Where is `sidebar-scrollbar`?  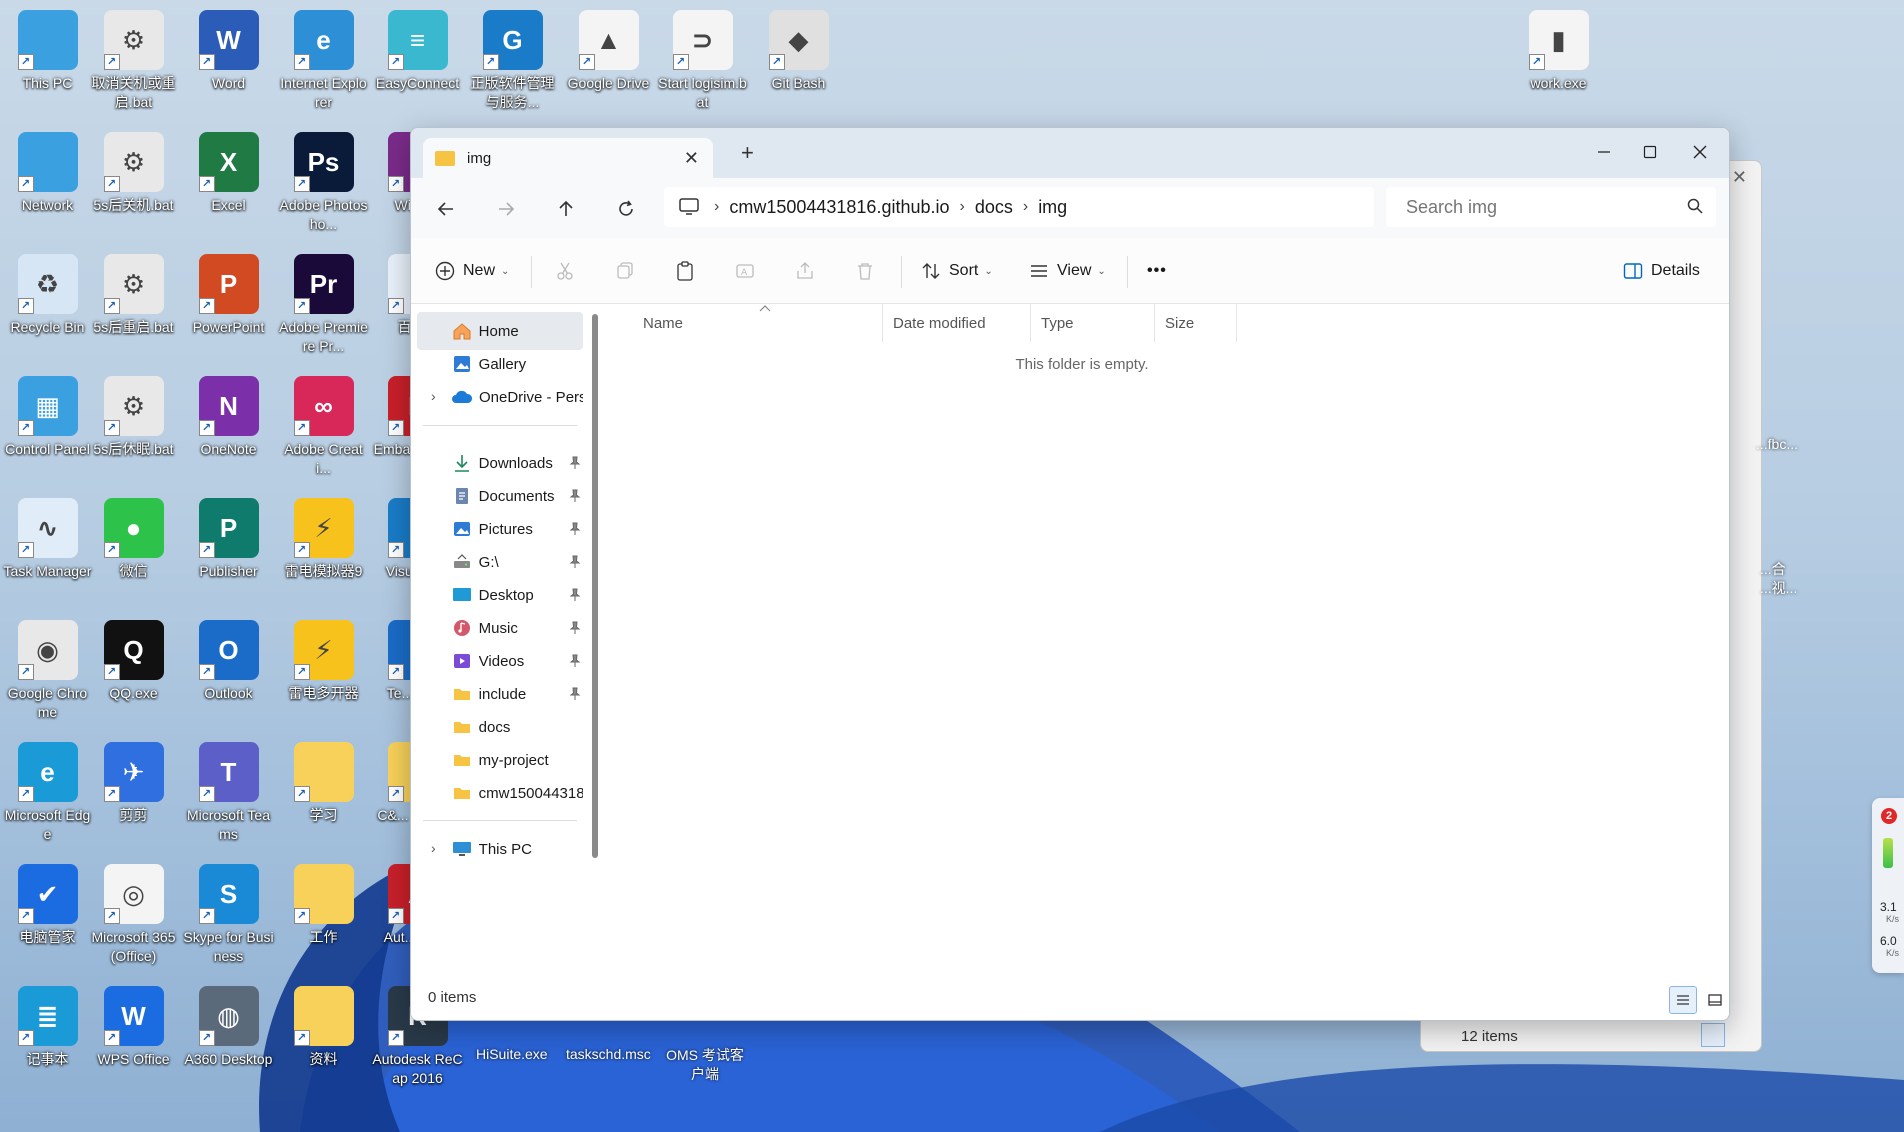
sidebar-scrollbar is located at coordinates (595, 586).